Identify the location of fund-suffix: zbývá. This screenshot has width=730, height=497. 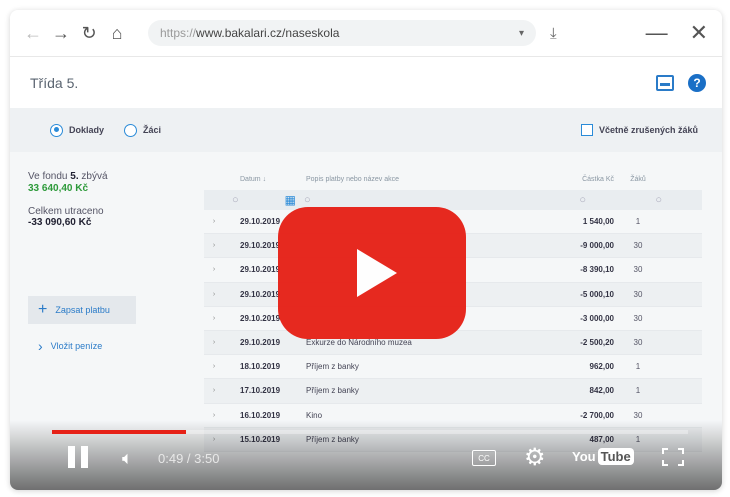
(94, 176).